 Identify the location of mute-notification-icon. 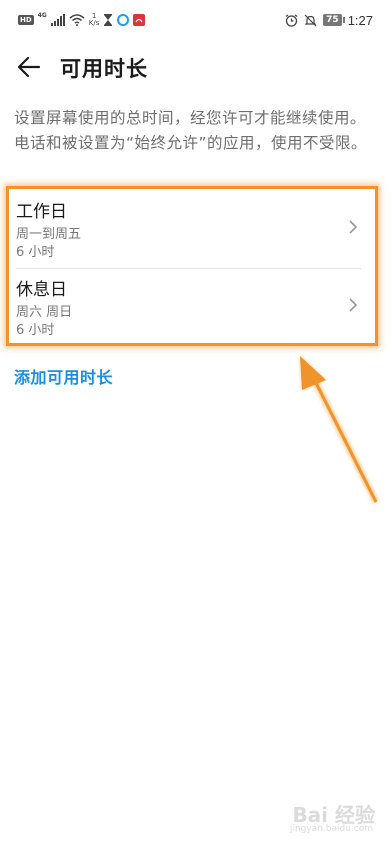
(310, 20).